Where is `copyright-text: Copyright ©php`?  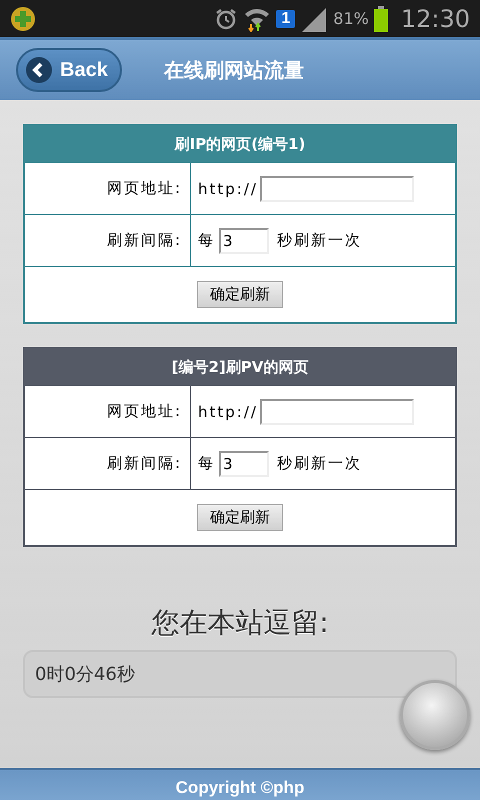
copyright-text: Copyright ©php is located at coordinates (240, 788).